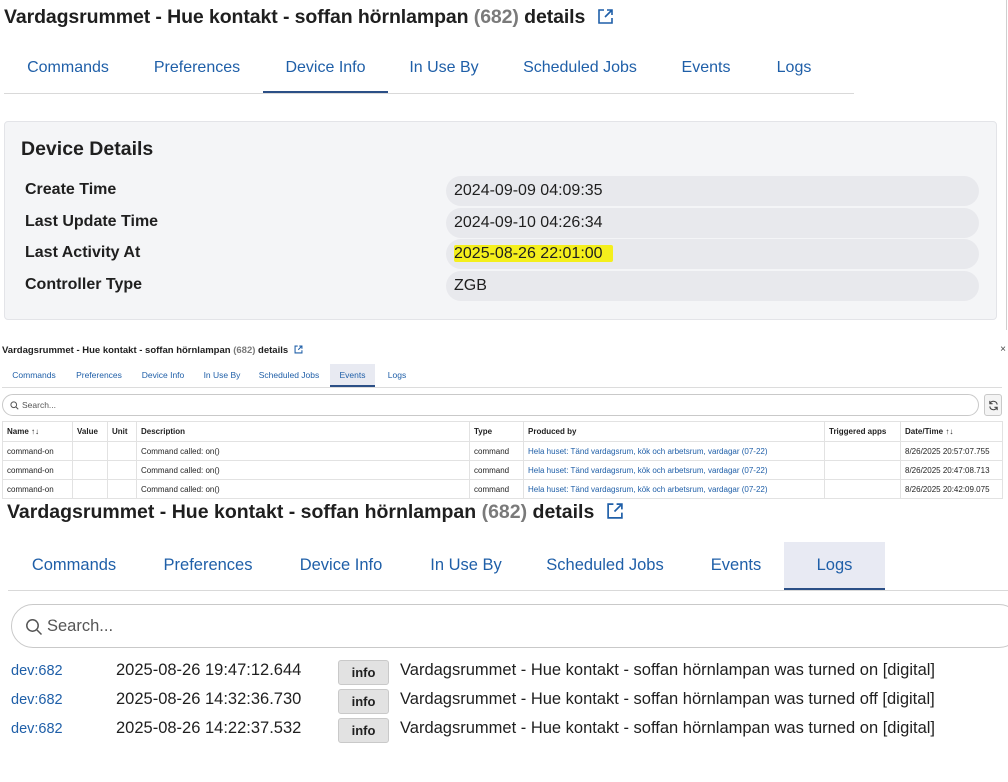 The height and width of the screenshot is (782, 1008). What do you see at coordinates (993, 405) in the screenshot?
I see `refresh-button` at bounding box center [993, 405].